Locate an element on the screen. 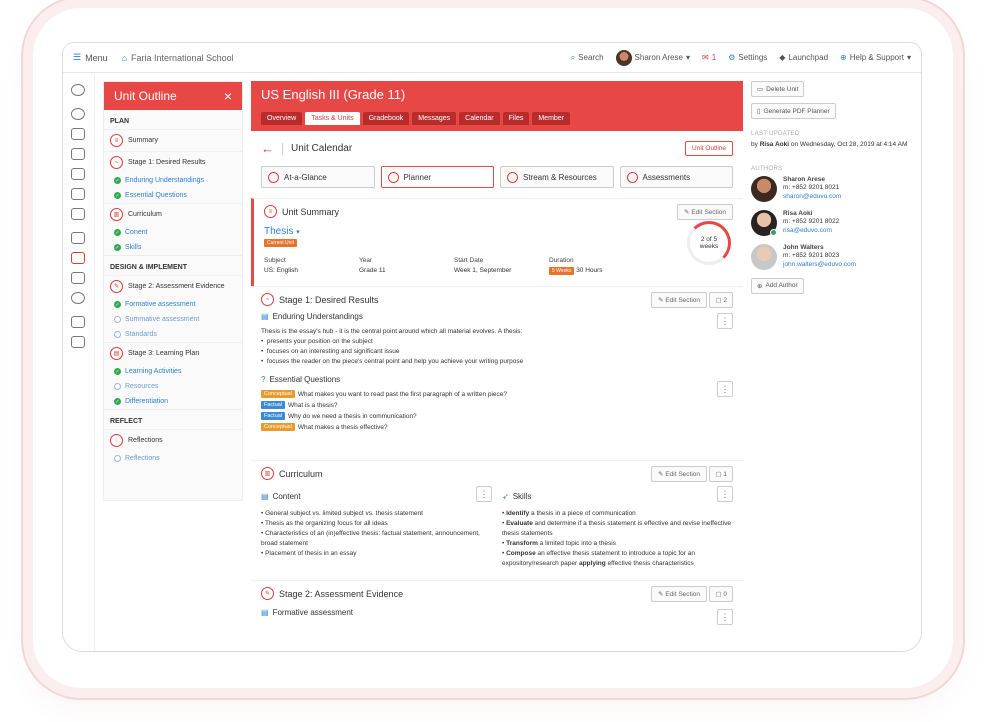 Image resolution: width=1000 pixels, height=722 pixels. settings-button: ⚙ Settings is located at coordinates (747, 57).